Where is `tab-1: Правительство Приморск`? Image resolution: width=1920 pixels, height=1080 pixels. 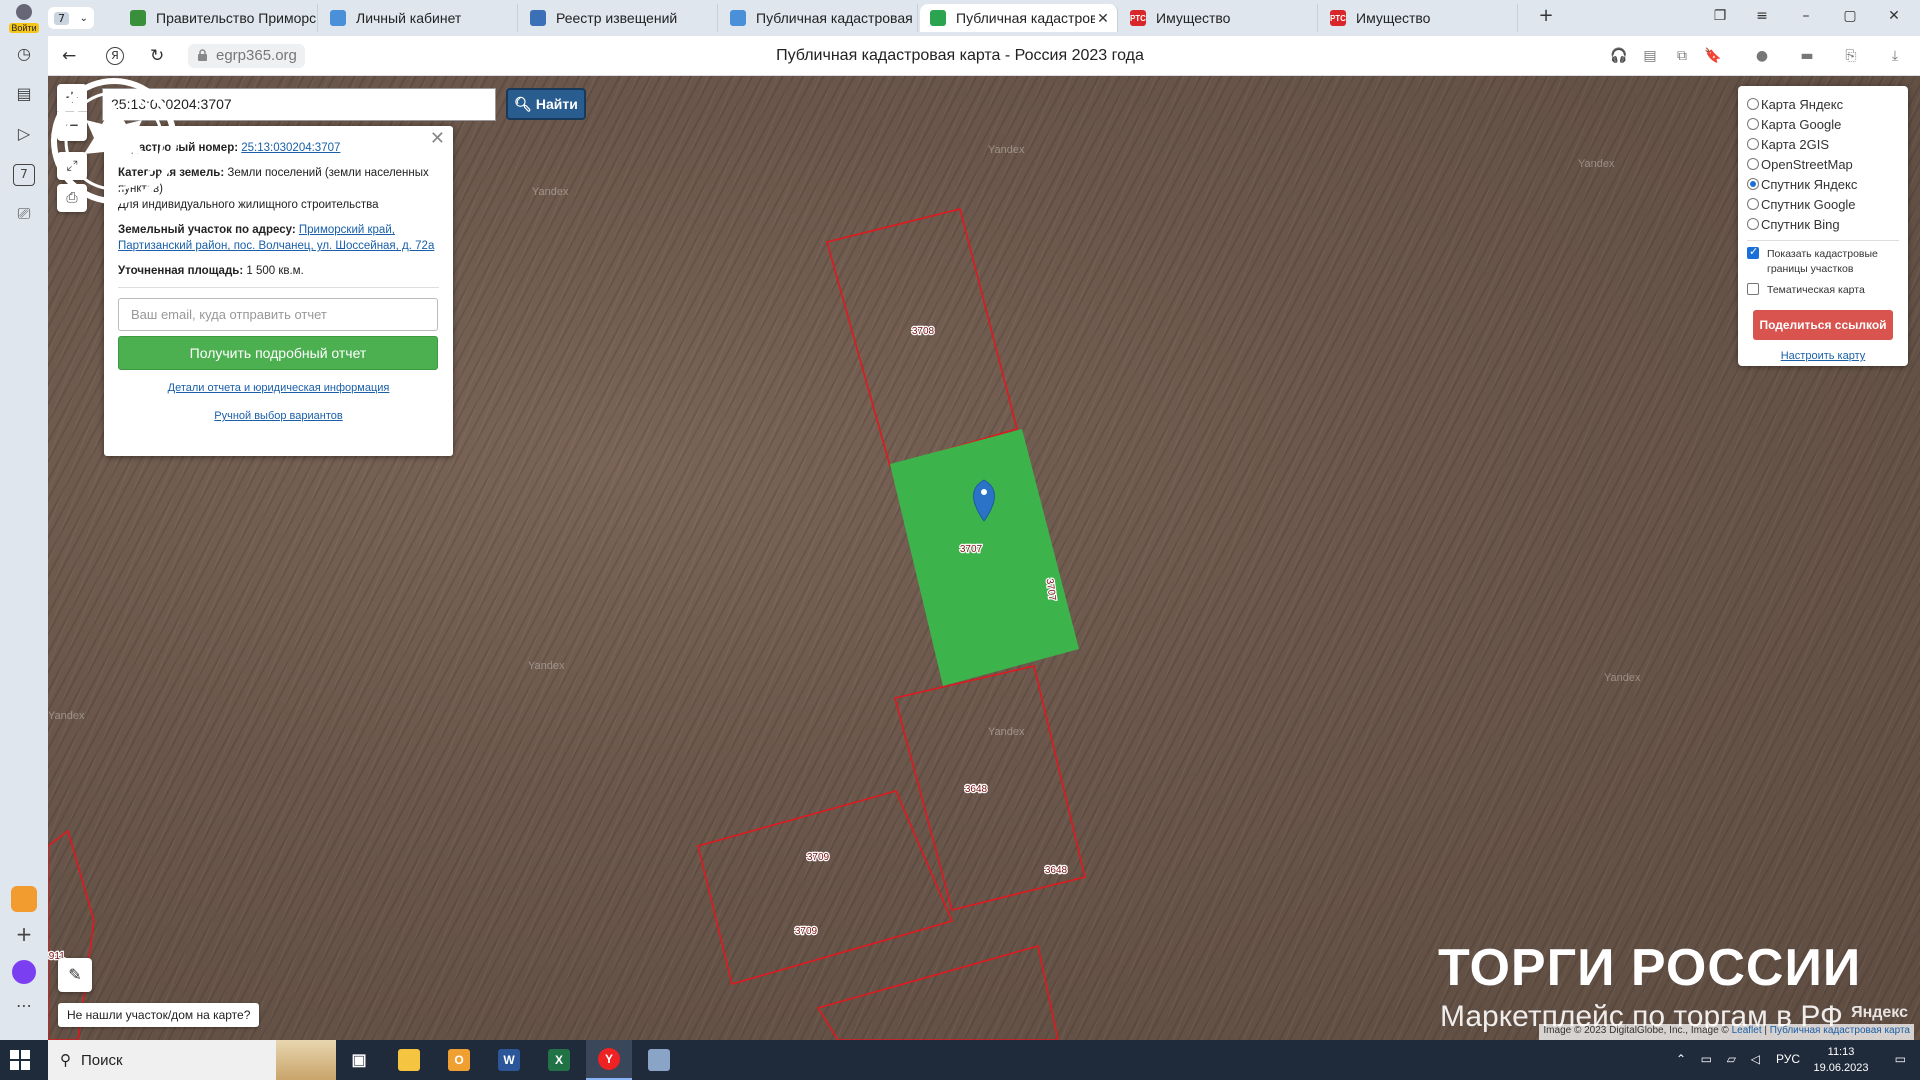
tab-1: Правительство Приморск is located at coordinates (219, 18).